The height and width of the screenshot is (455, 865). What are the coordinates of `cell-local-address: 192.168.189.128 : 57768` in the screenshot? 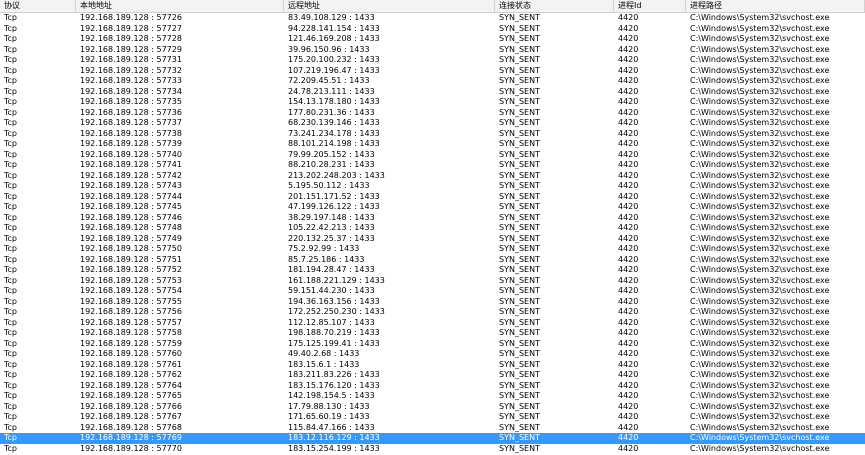 It's located at (131, 427).